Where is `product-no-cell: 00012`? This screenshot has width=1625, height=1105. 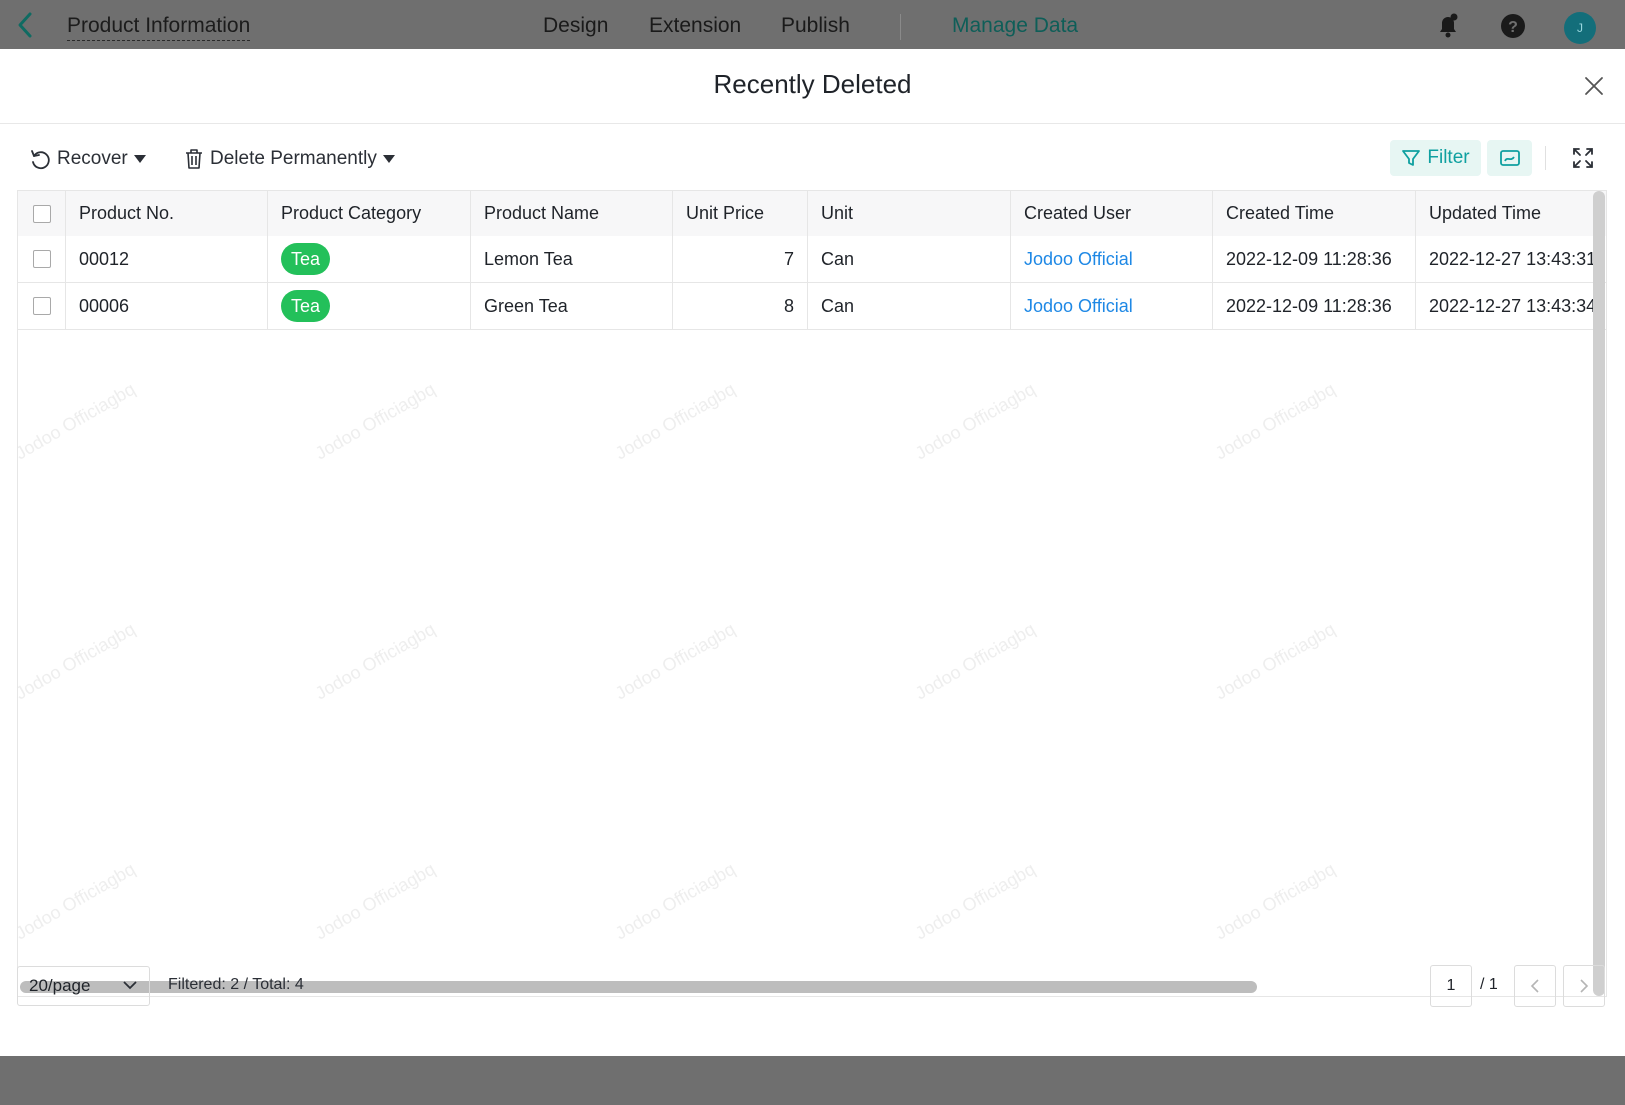
product-no-cell: 00012 is located at coordinates (167, 259).